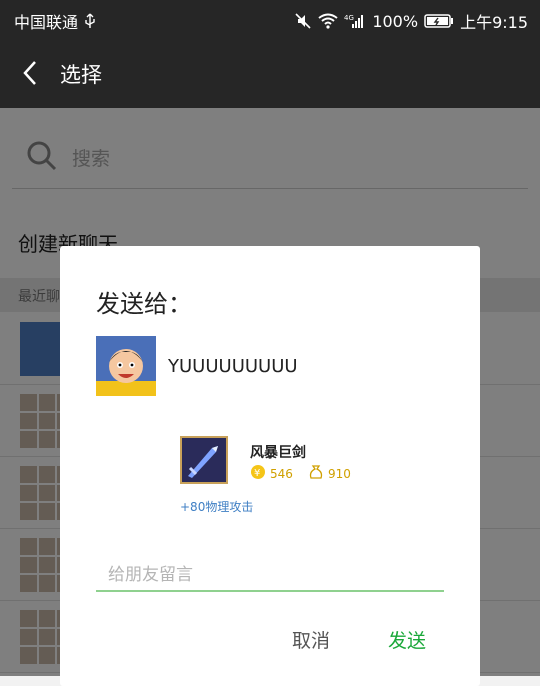 This screenshot has height=686, width=540. I want to click on recipient-avatar, so click(126, 366).